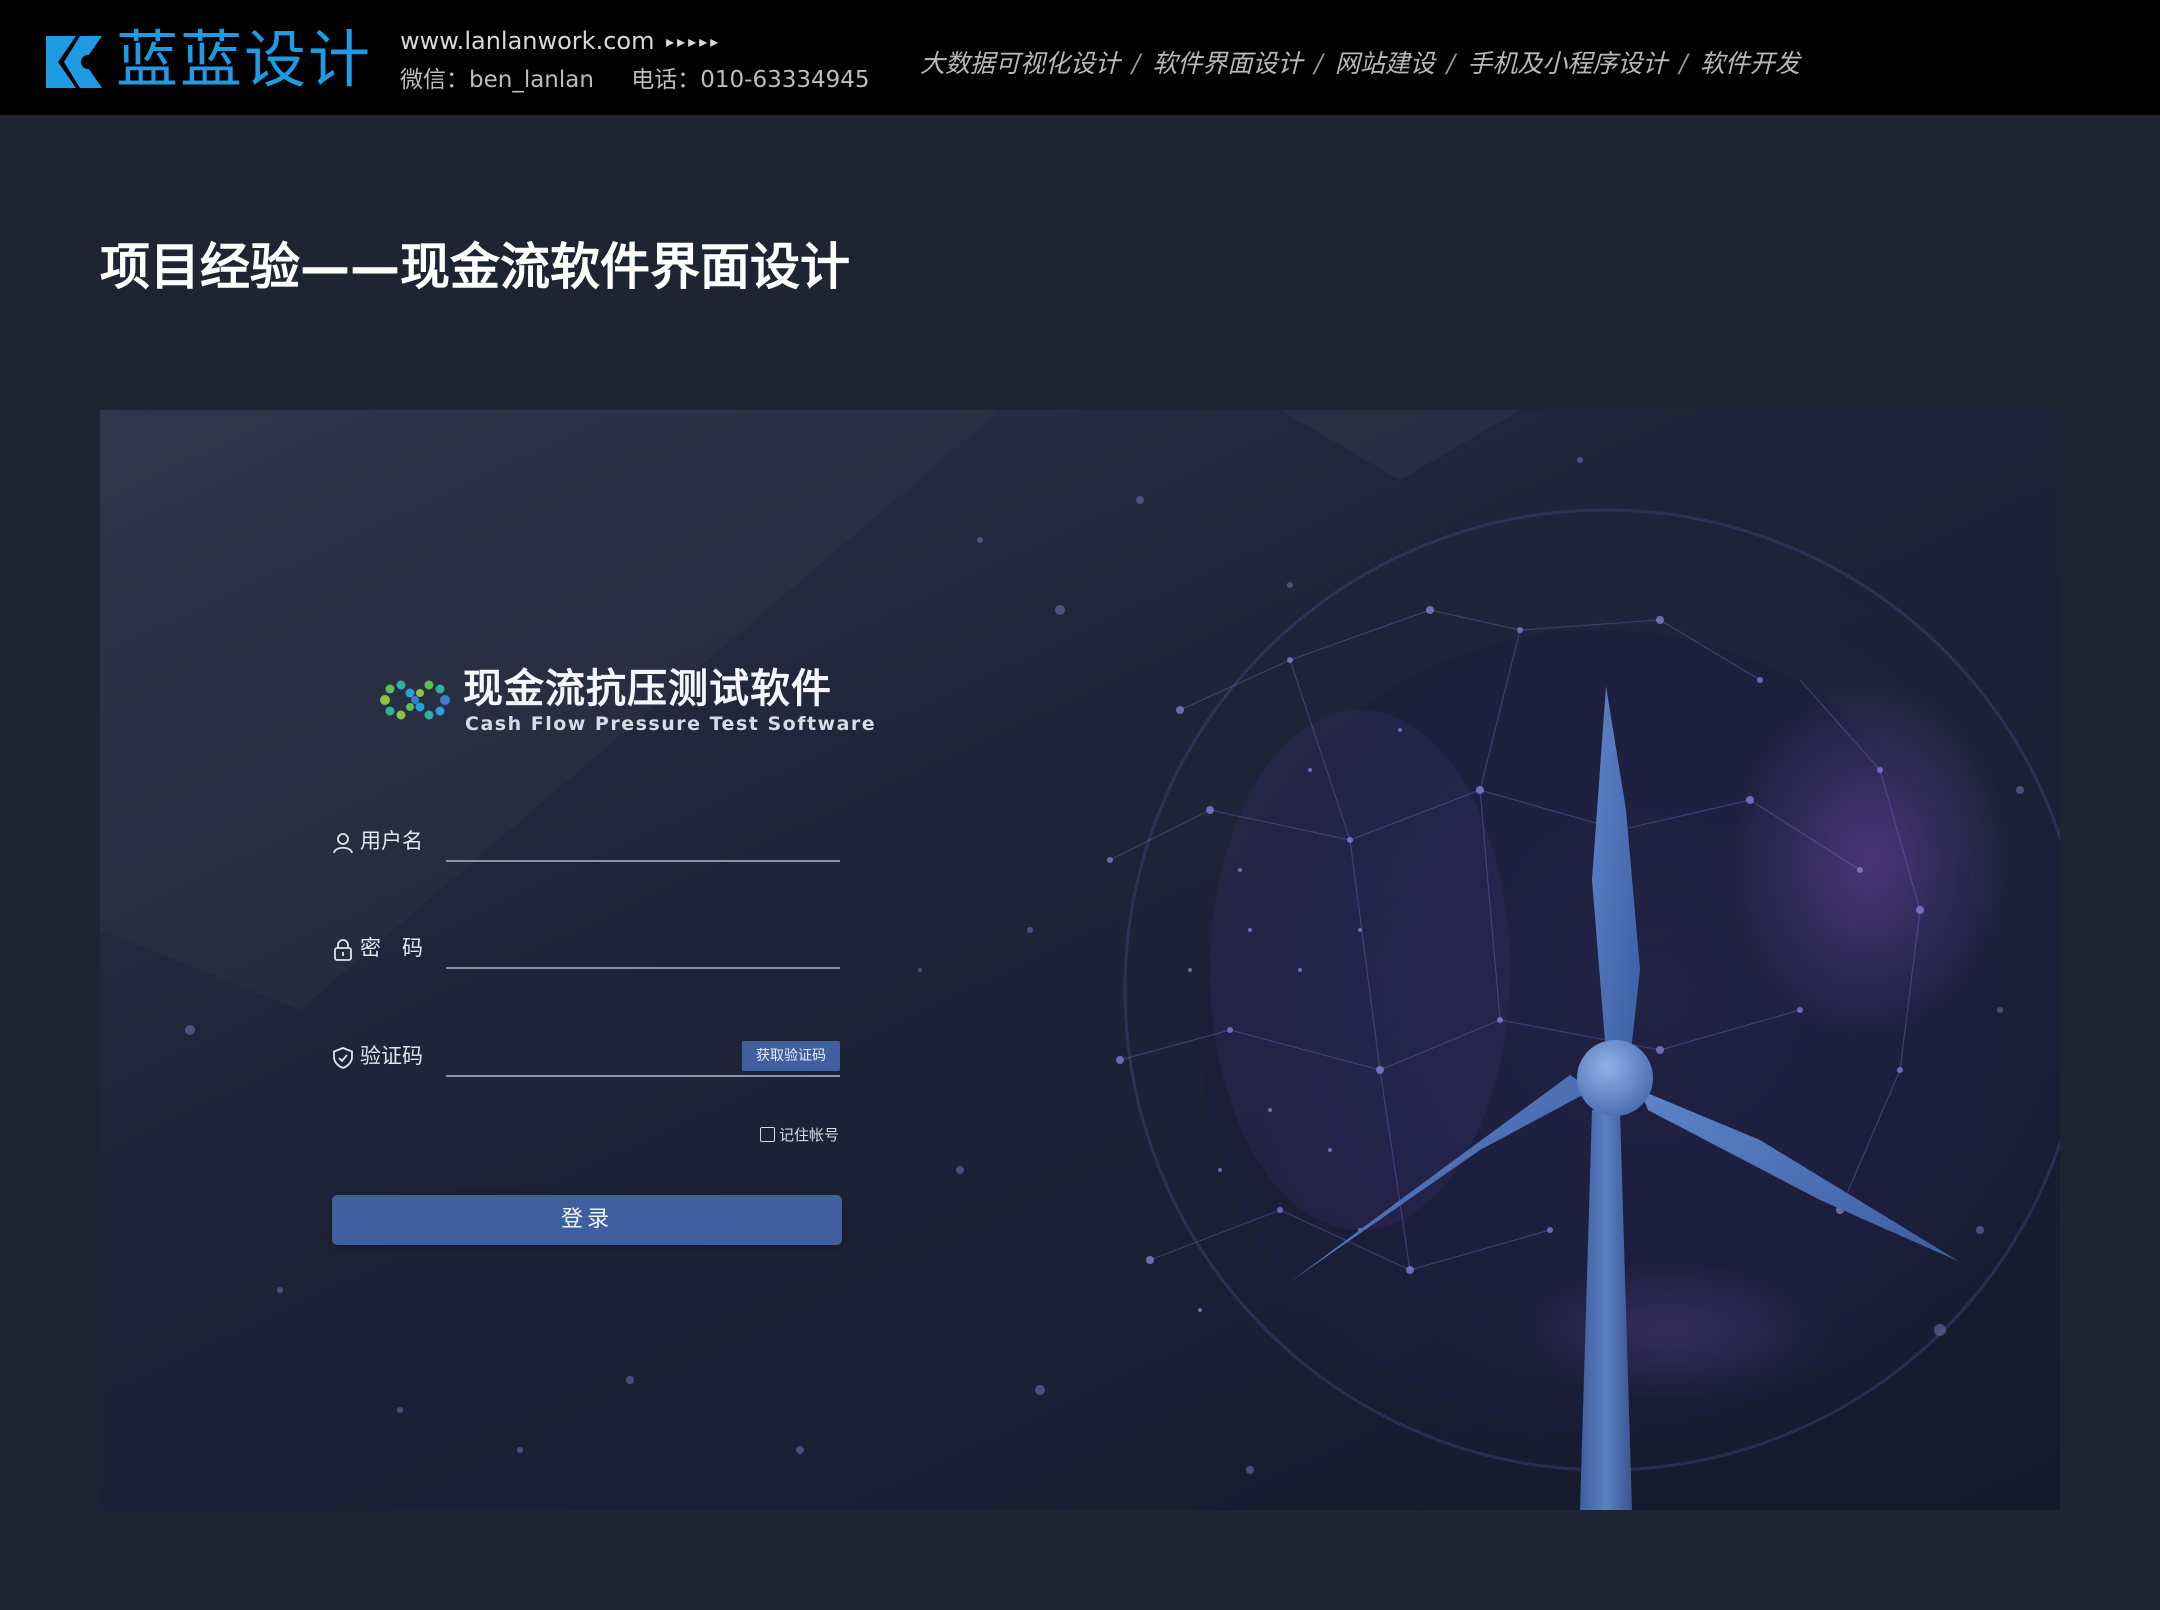 This screenshot has height=1610, width=2160. What do you see at coordinates (1385, 63) in the screenshot?
I see `service-item: 网站建设` at bounding box center [1385, 63].